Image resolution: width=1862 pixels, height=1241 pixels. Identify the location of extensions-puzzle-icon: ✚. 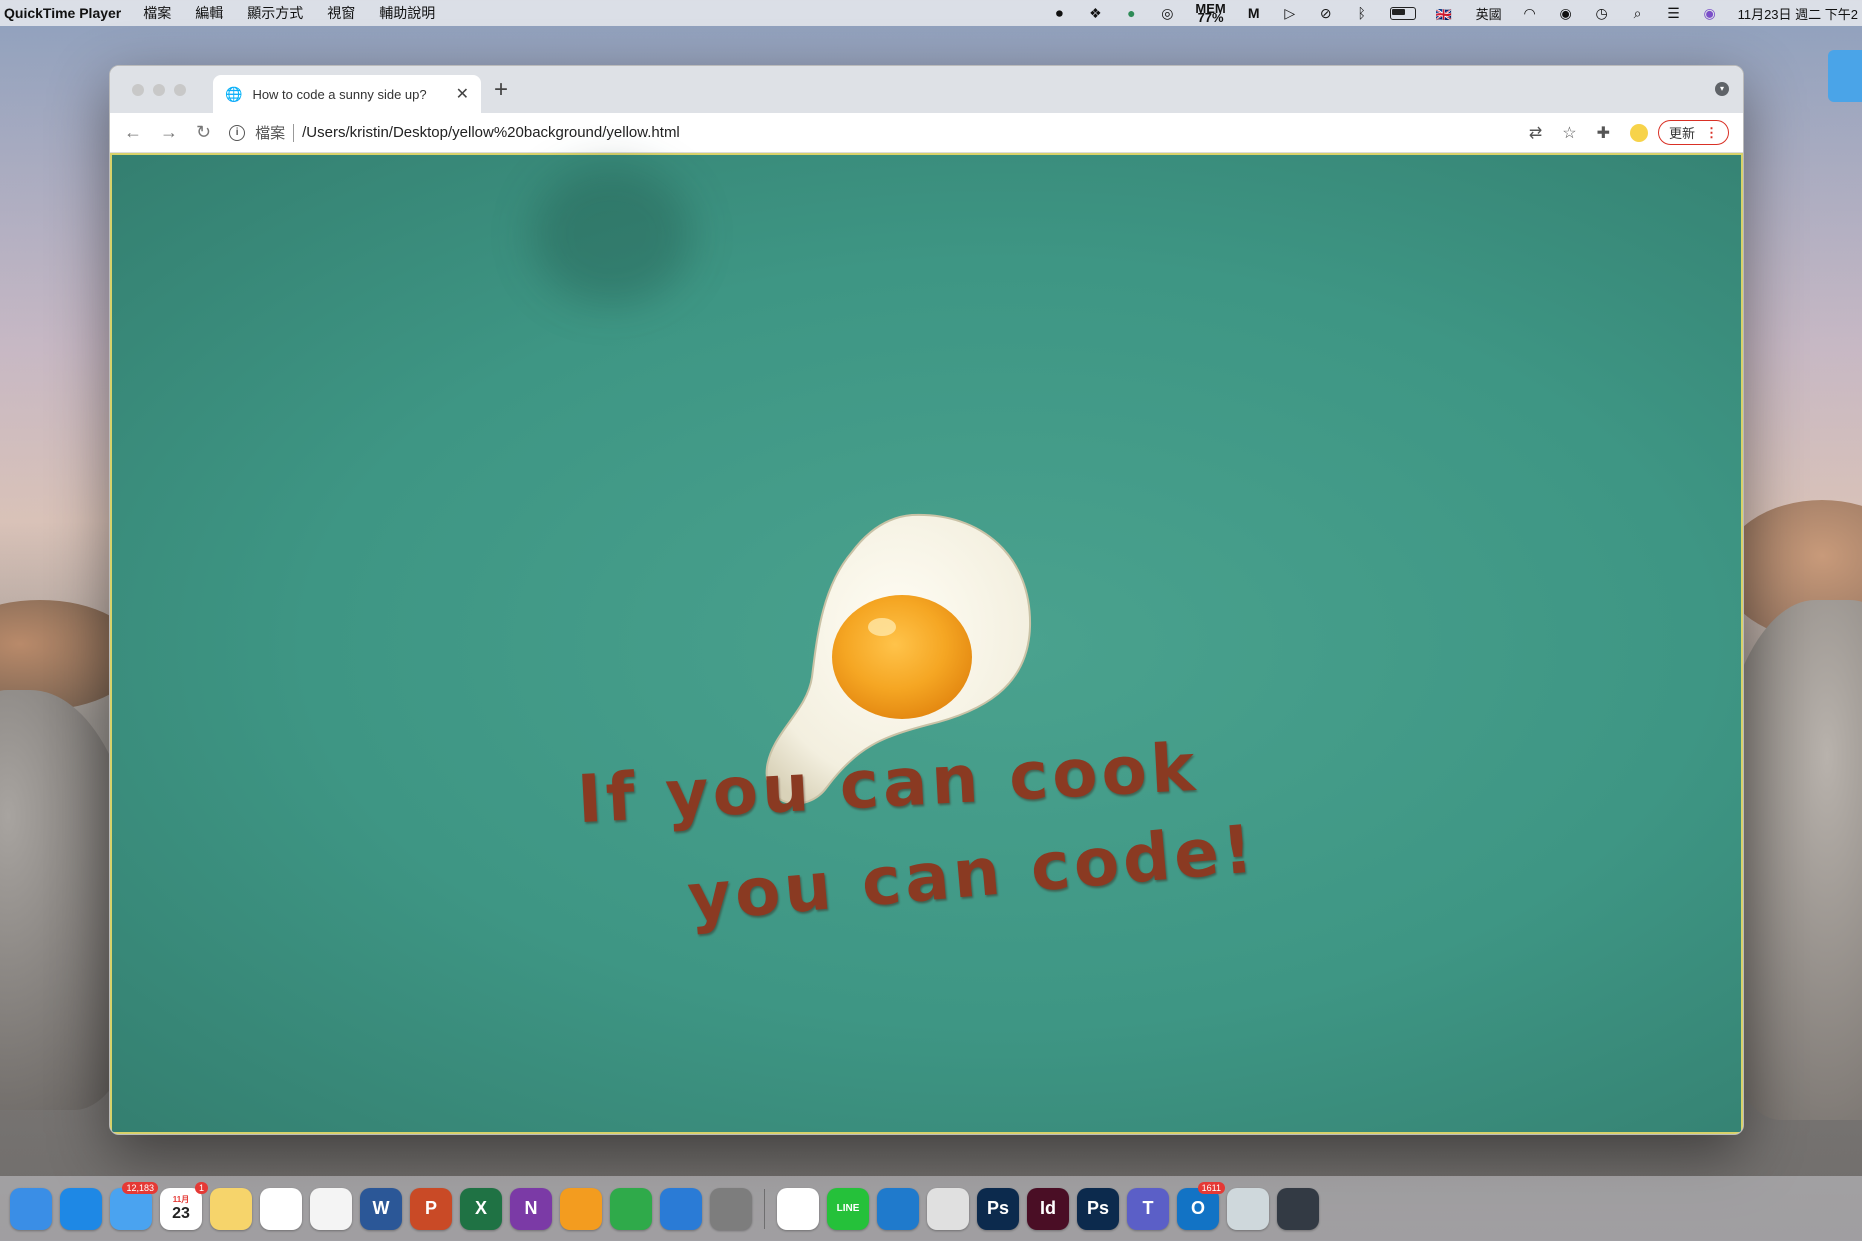
(1603, 133).